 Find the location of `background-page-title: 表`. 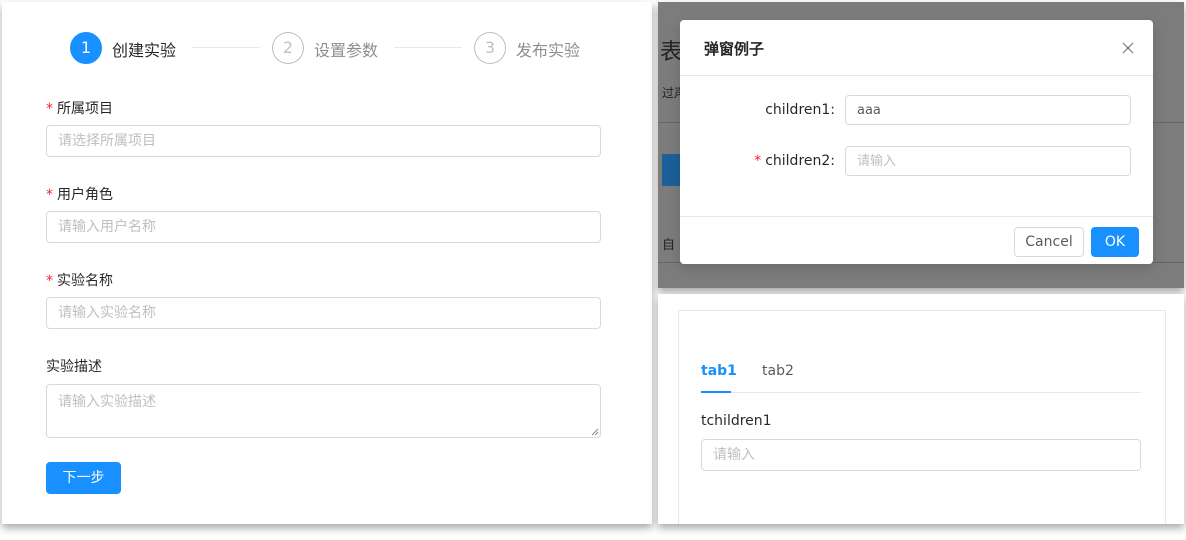

background-page-title: 表 is located at coordinates (671, 52).